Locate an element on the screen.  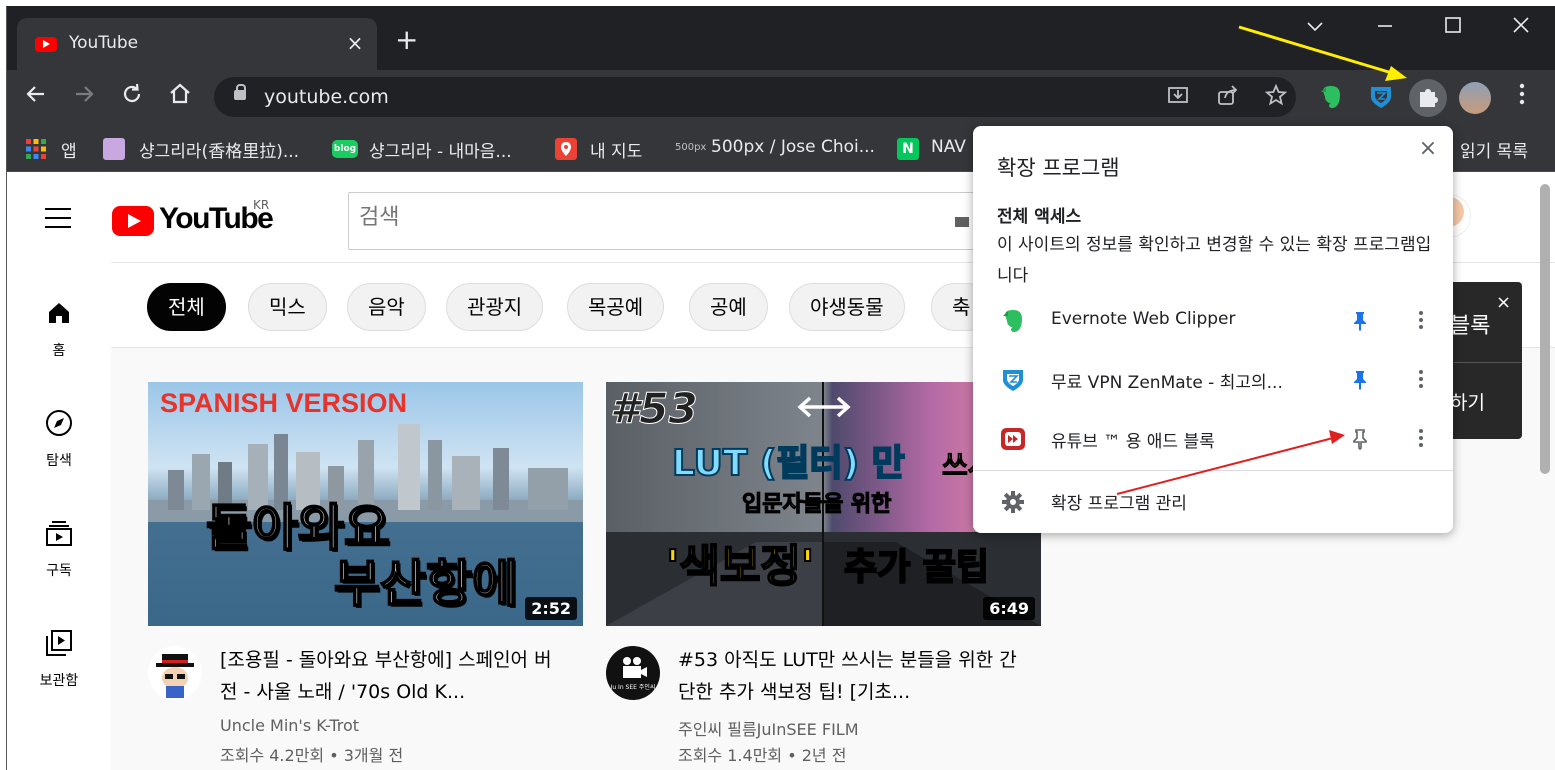
extension-row-evernote: Evernote Web Clipper is located at coordinates (1213, 321).